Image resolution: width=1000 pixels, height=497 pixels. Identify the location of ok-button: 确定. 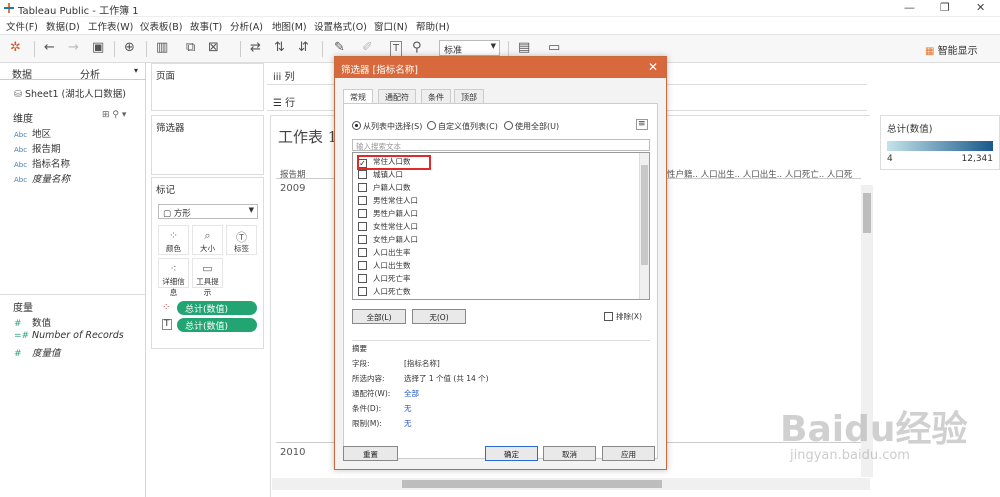
(511, 453).